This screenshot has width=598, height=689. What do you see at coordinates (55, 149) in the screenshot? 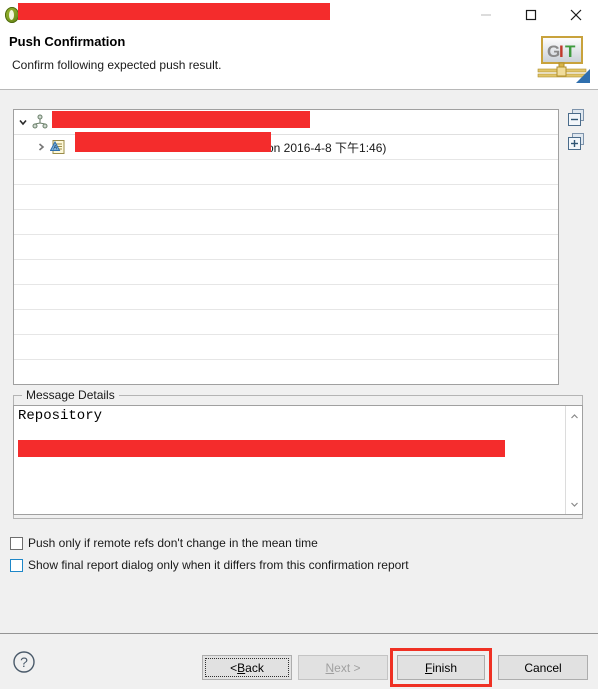
I see `svg-text: A` at bounding box center [55, 149].